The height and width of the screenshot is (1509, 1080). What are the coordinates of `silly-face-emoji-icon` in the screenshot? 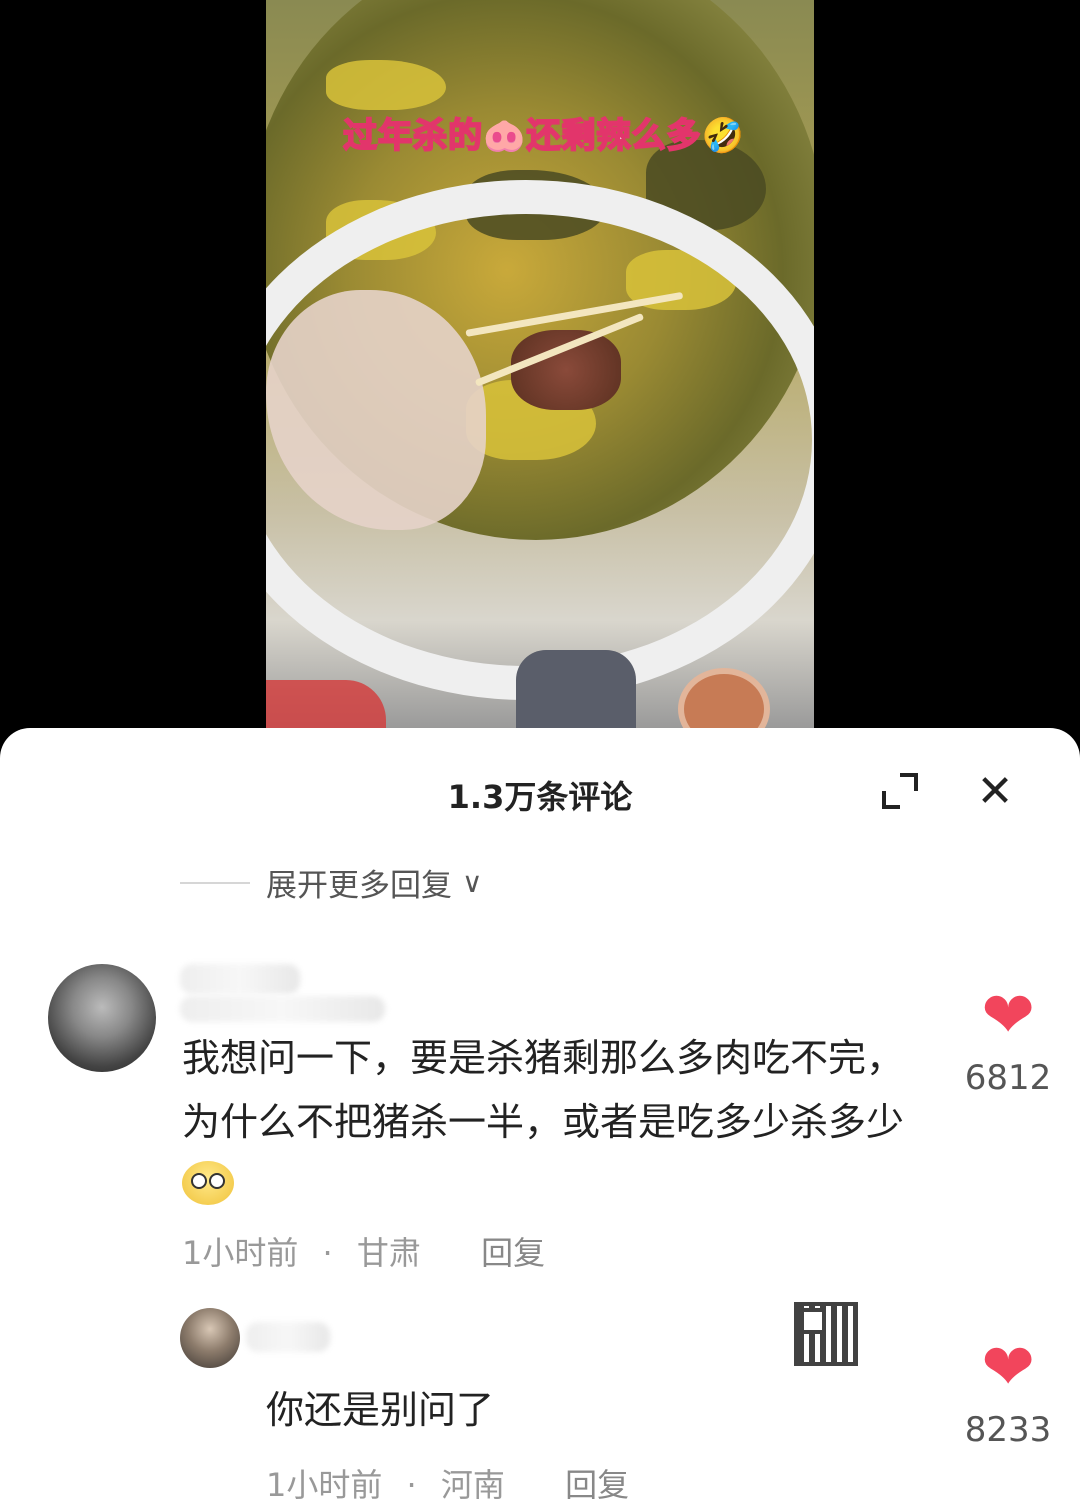 It's located at (208, 1183).